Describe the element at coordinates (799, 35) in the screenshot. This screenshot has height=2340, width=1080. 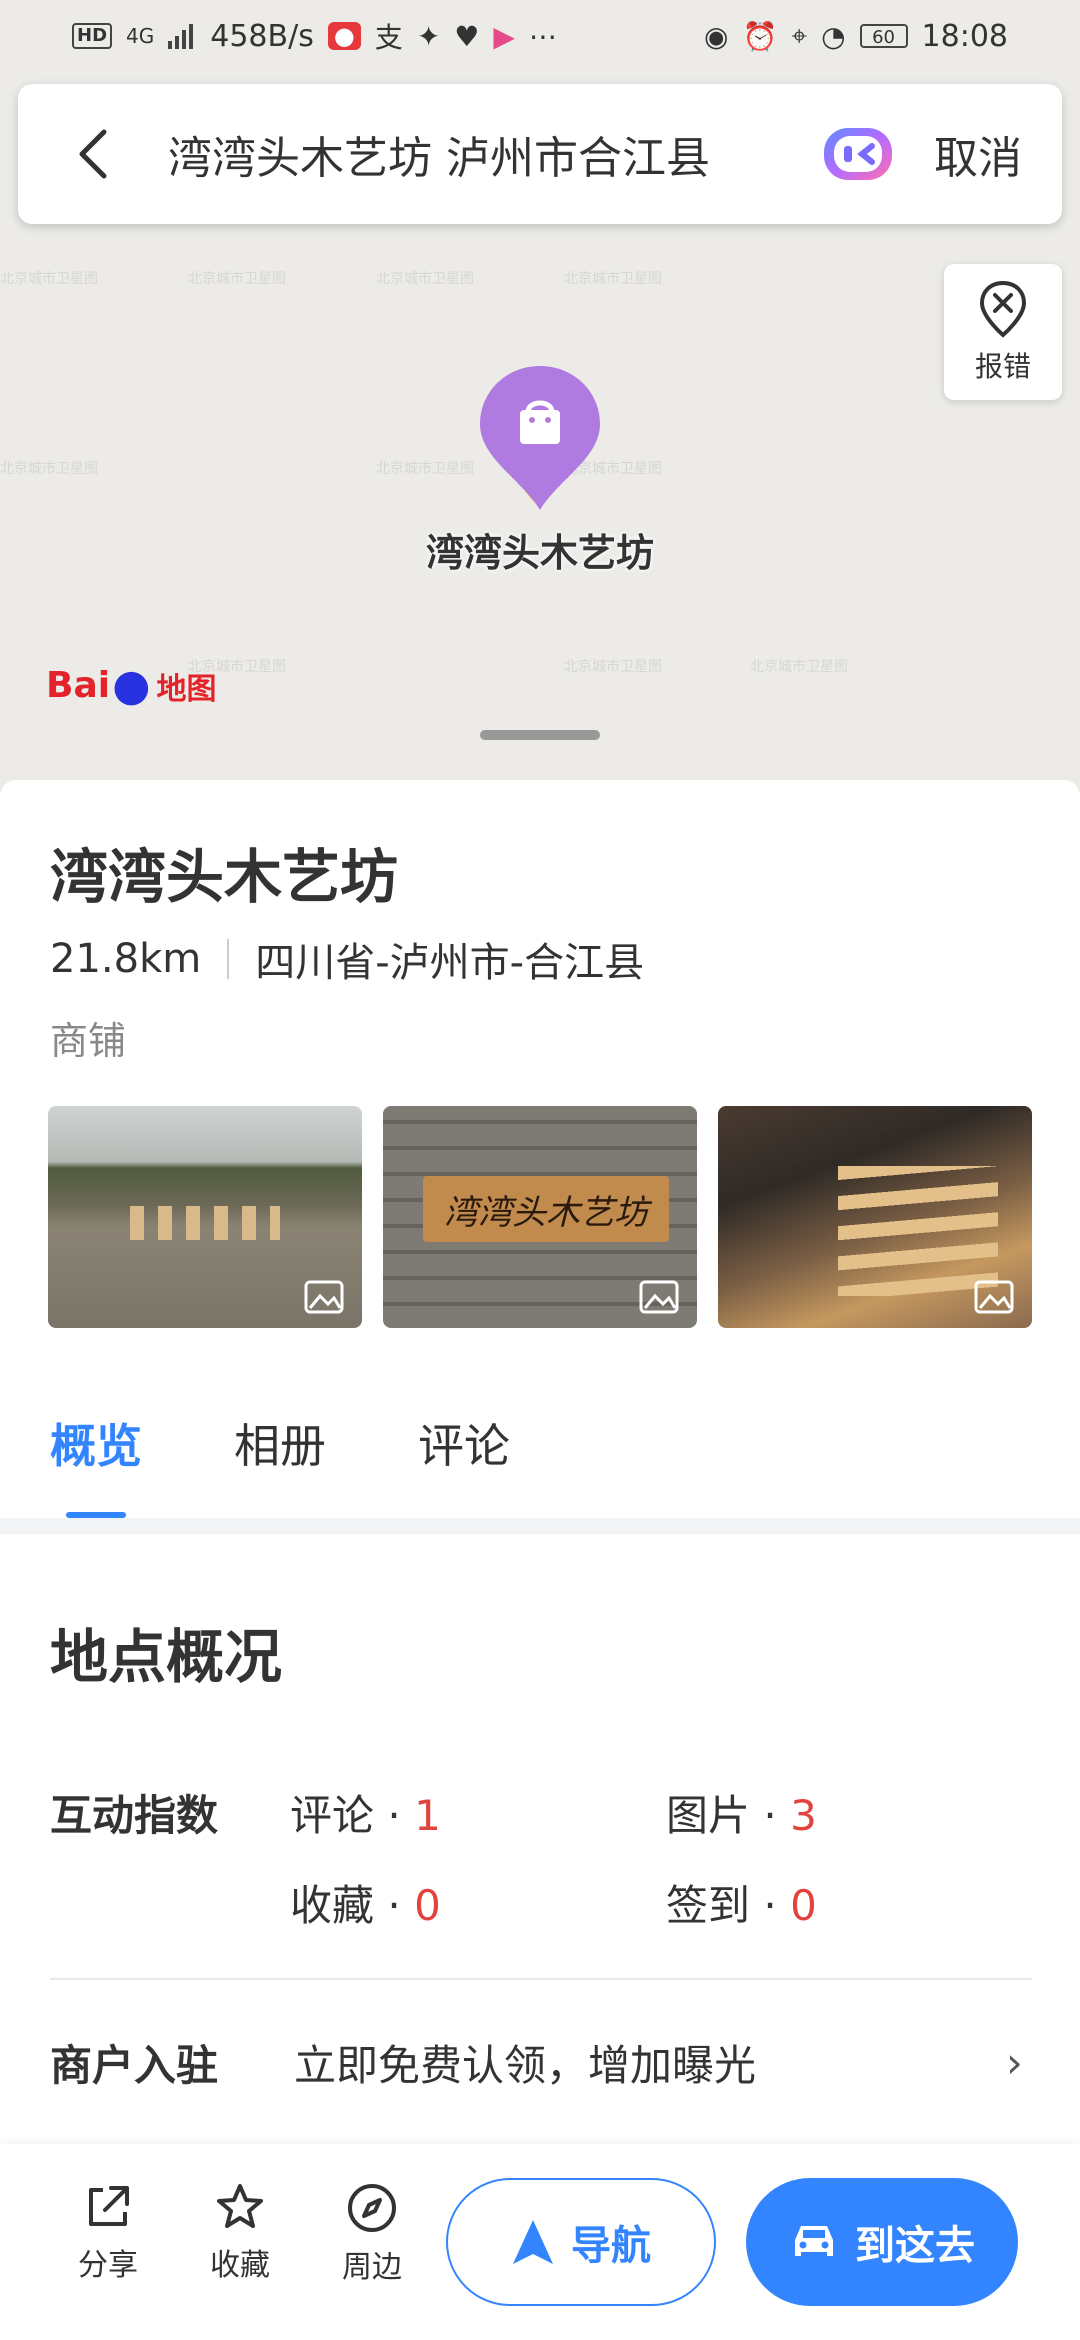
I see `location-icon: ⌖` at that location.